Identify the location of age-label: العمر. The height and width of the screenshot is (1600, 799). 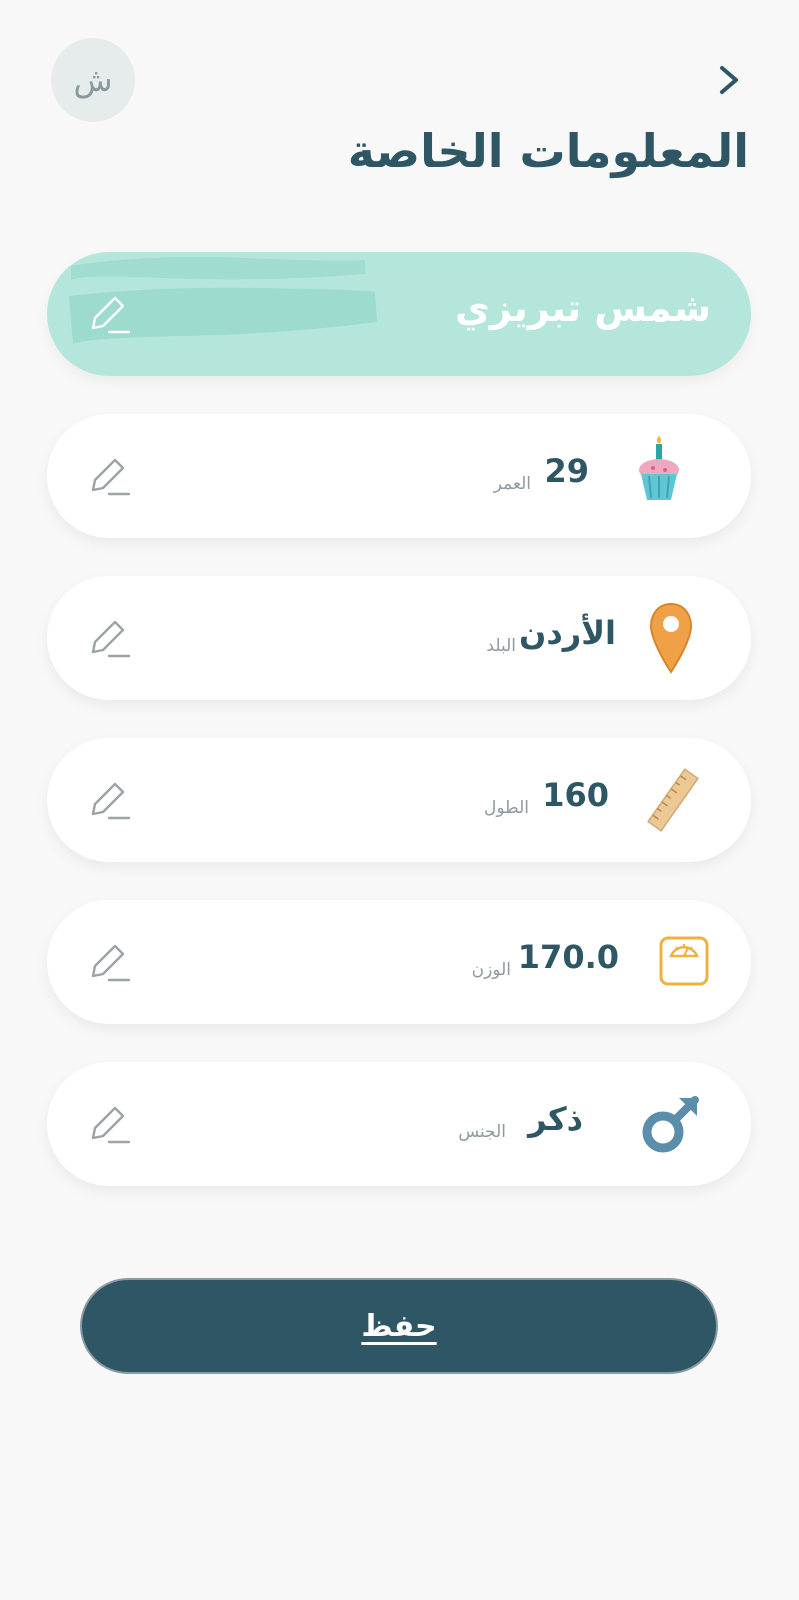
(512, 484).